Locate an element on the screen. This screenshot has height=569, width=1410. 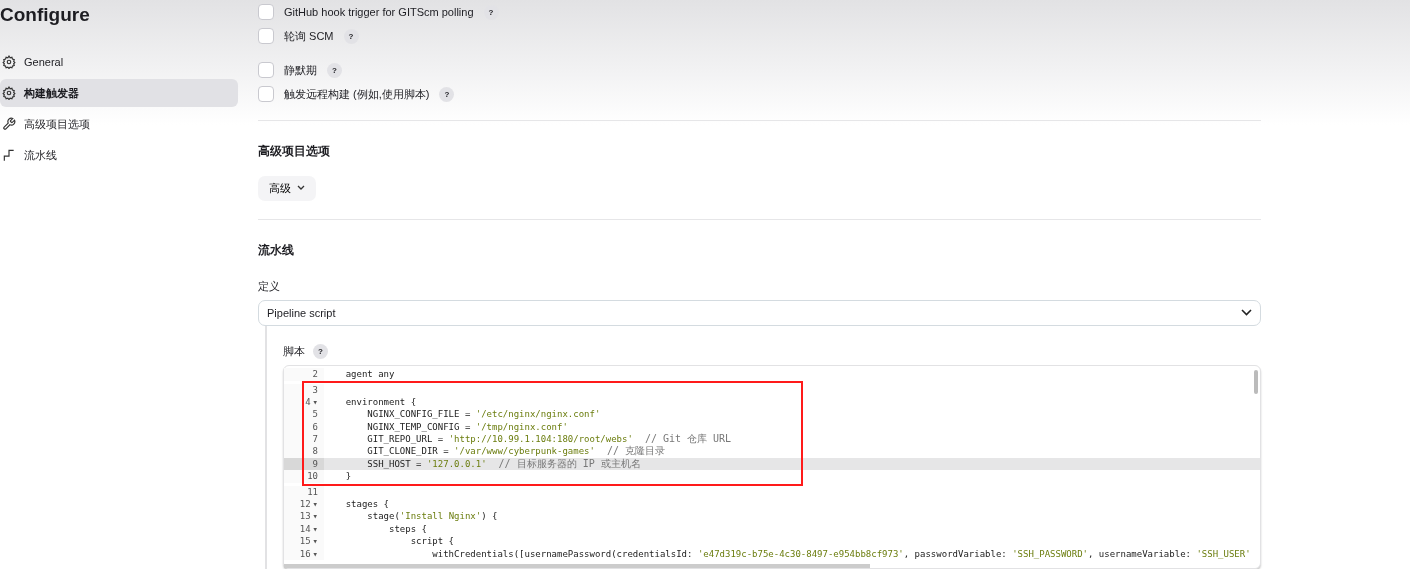
line-number: 6 is located at coordinates (315, 427).